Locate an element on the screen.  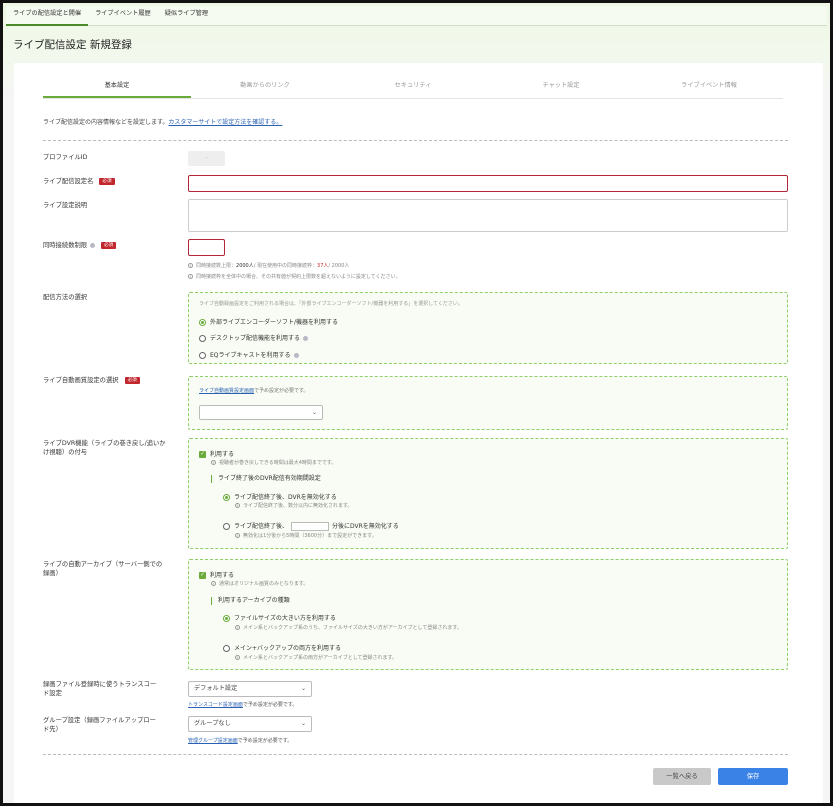
transcode-select: デフォルト設定 ⌄ is located at coordinates (250, 689).